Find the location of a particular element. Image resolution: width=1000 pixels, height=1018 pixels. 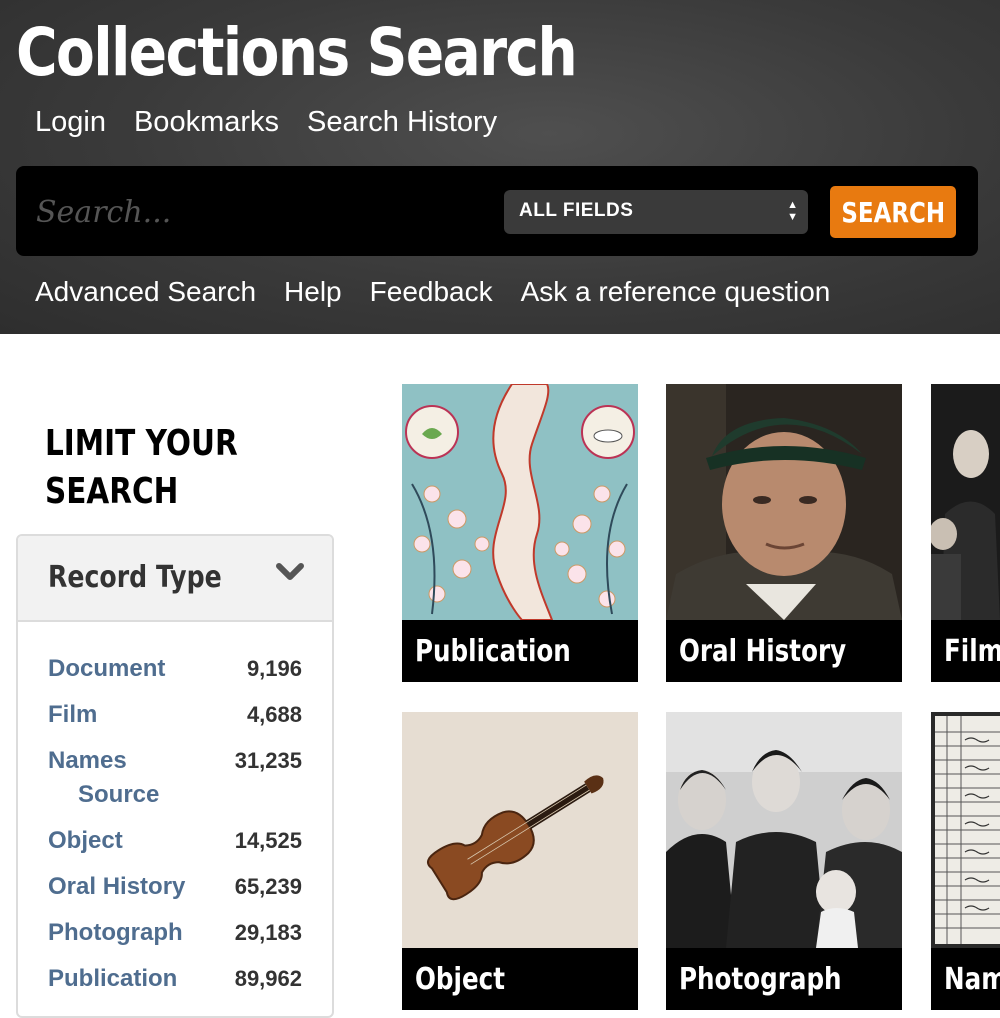

film-image is located at coordinates (965, 502).